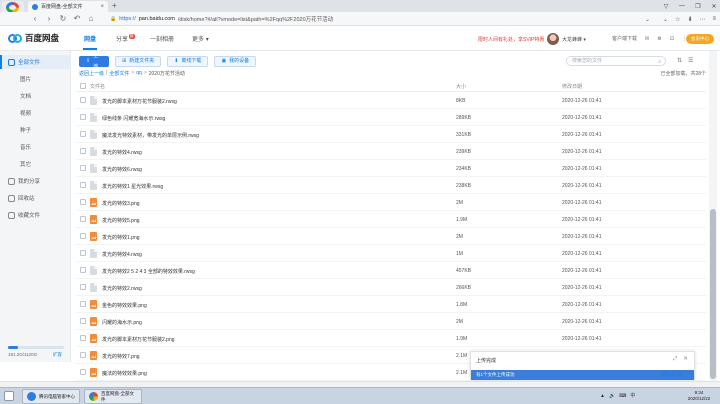 This screenshot has height=404, width=720. What do you see at coordinates (122, 169) in the screenshot?
I see `file-name: 发光的特效6.rwsg` at bounding box center [122, 169].